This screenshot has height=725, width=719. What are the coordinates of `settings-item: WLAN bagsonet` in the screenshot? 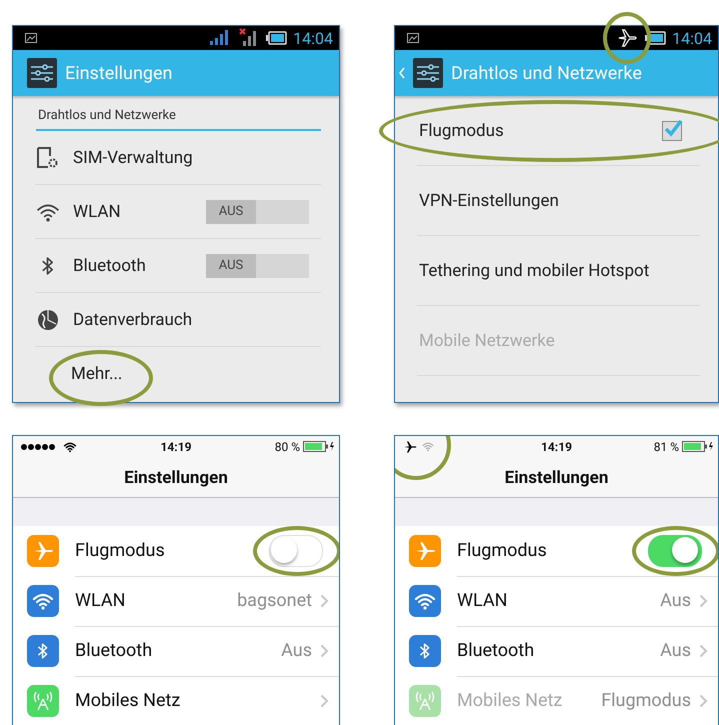 It's located at (176, 601).